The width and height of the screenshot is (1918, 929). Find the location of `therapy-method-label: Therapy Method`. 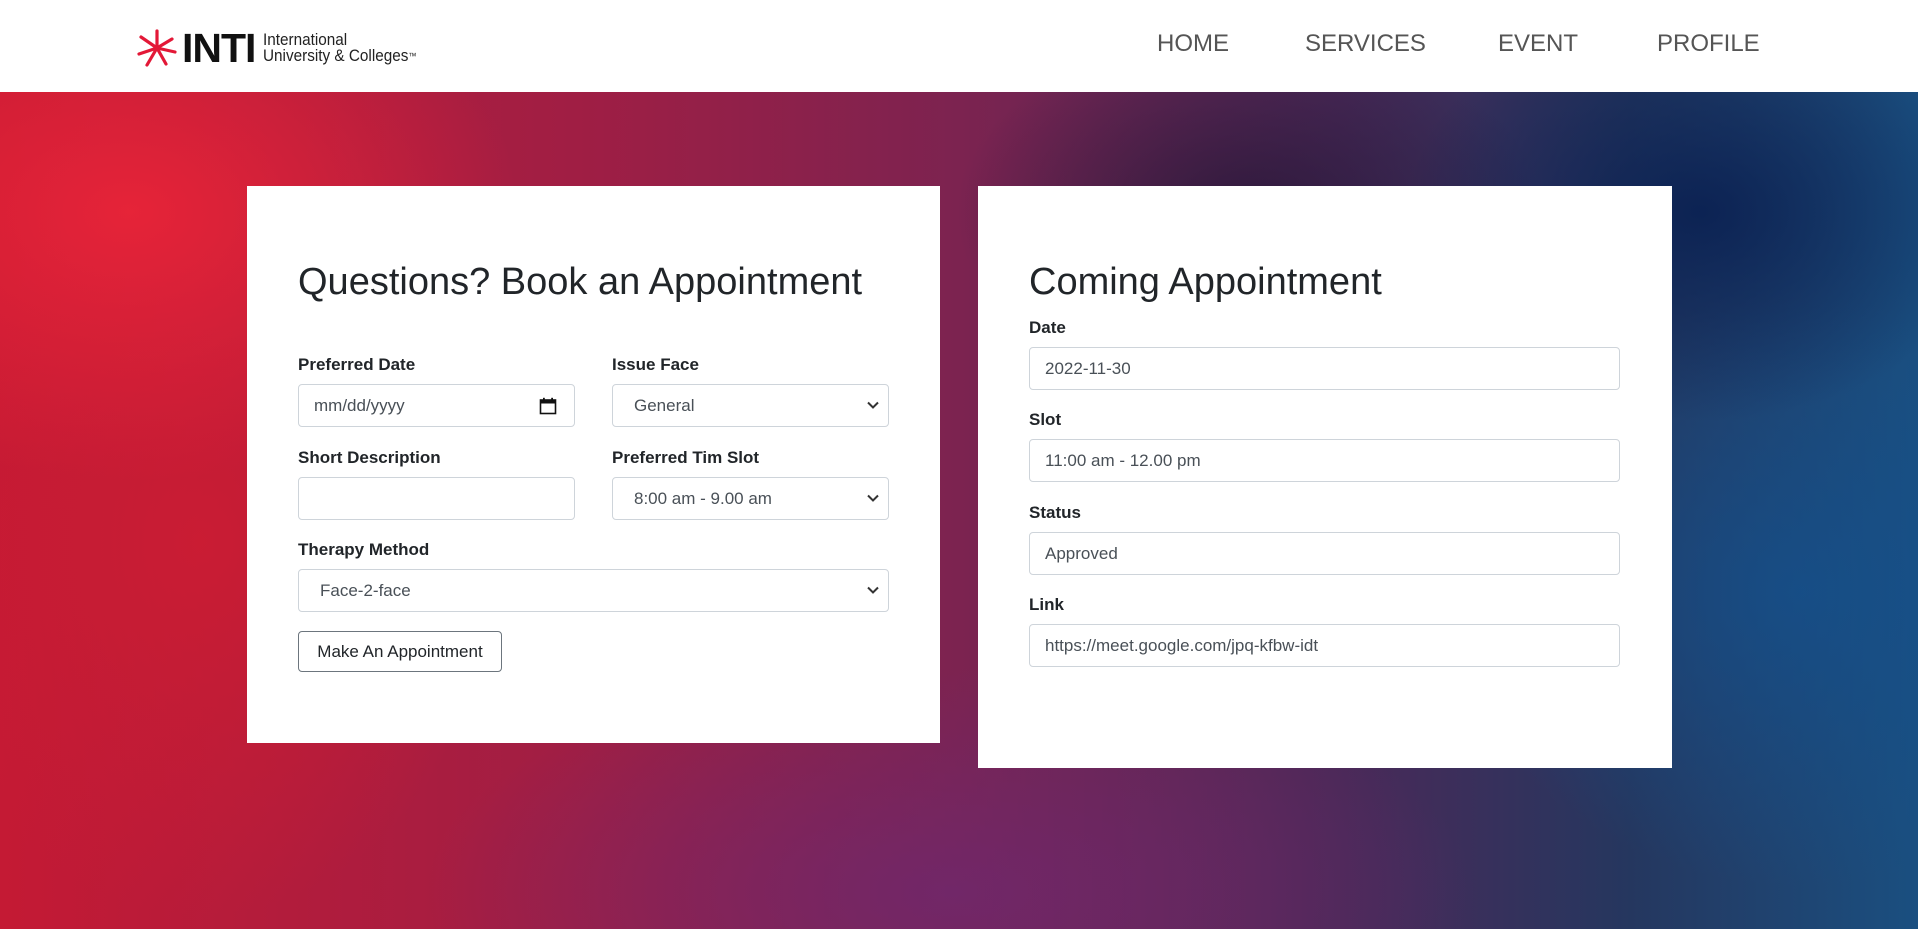

therapy-method-label: Therapy Method is located at coordinates (364, 549).